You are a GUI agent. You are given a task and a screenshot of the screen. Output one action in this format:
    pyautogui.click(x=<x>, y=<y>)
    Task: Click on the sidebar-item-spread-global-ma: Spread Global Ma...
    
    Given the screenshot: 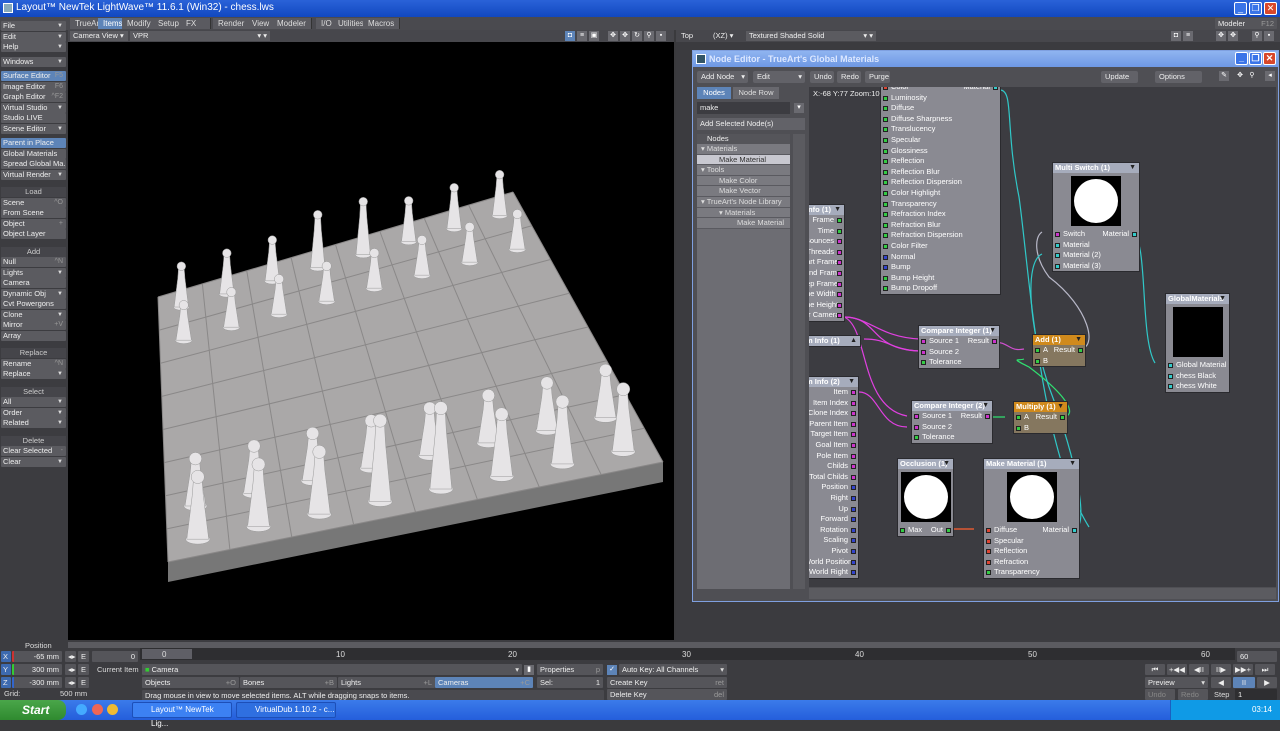 What is the action you would take?
    pyautogui.click(x=33, y=164)
    